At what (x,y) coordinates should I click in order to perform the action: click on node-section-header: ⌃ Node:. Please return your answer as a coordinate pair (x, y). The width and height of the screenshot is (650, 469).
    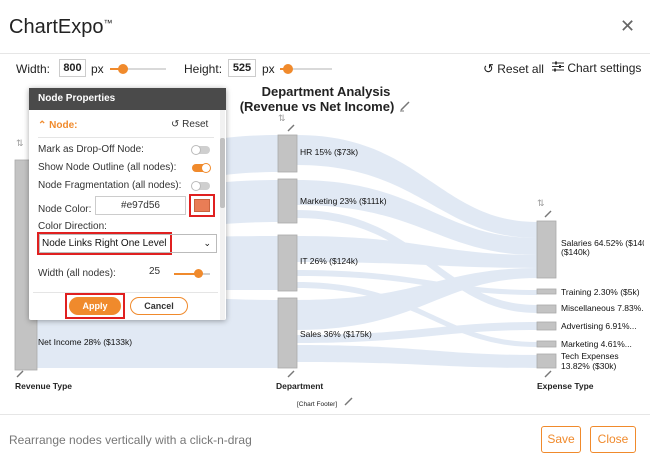
    Looking at the image, I should click on (58, 125).